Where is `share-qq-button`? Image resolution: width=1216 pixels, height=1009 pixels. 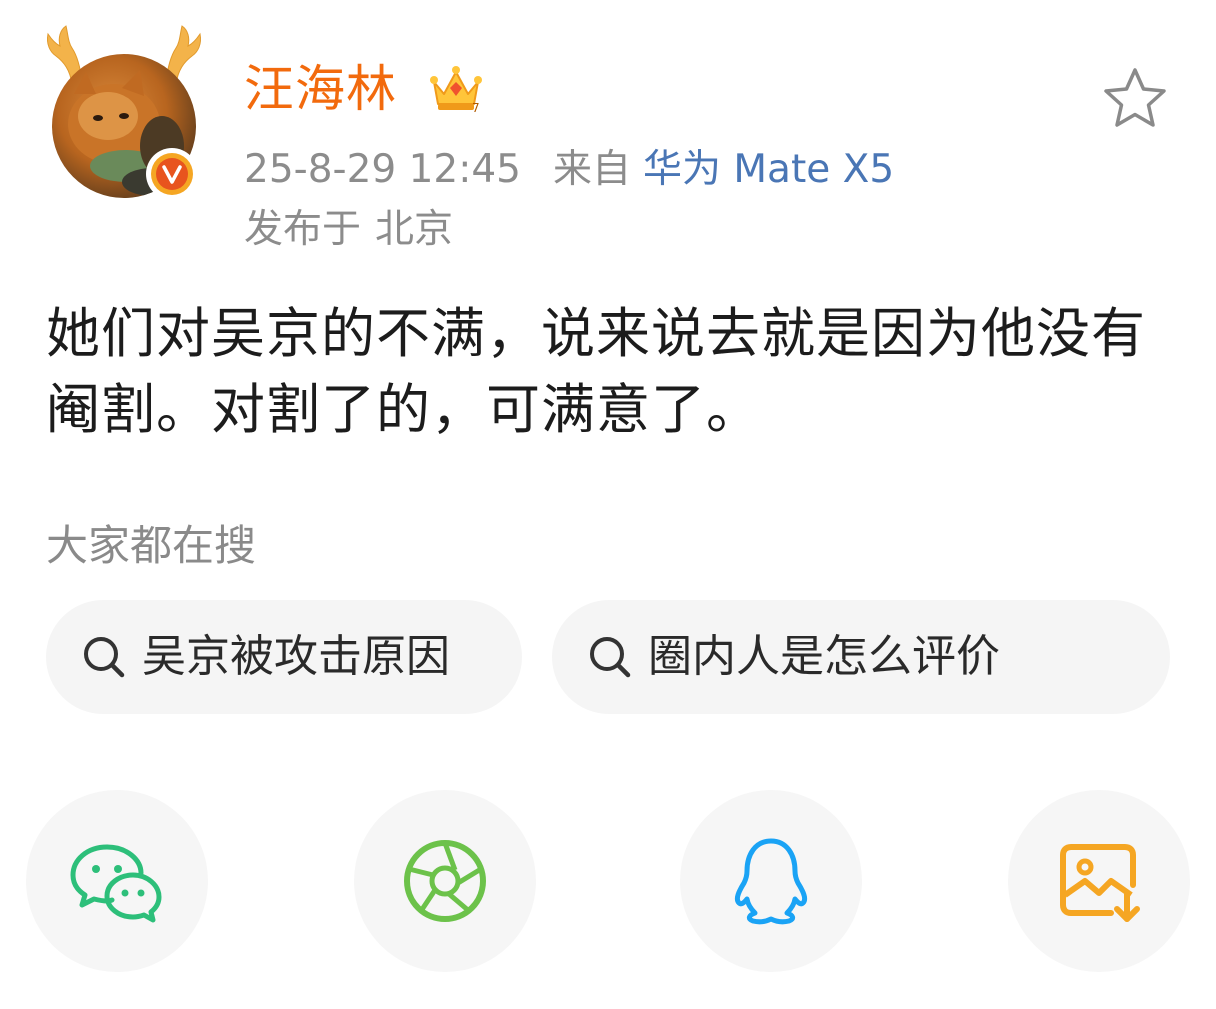 share-qq-button is located at coordinates (771, 881).